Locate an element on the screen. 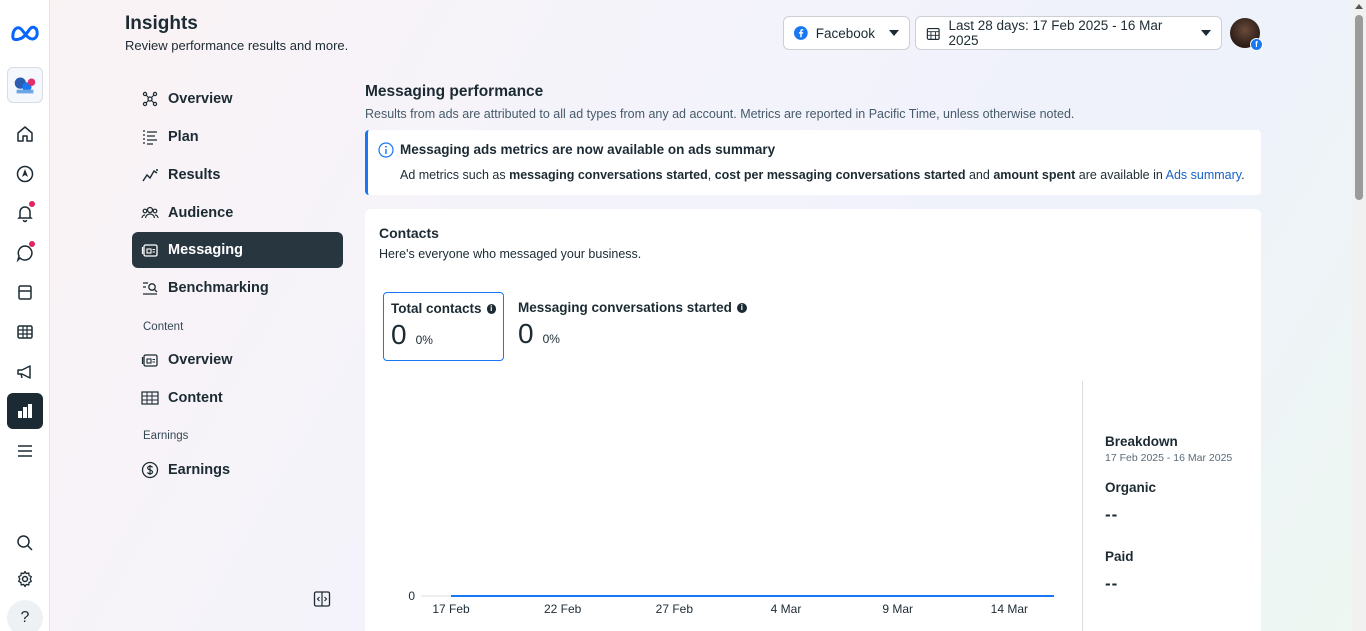 The width and height of the screenshot is (1366, 631). contacts-line-chart: 0 17 Feb 22 Feb 27 Feb 4 Mar 9 Mar 14 Mar is located at coordinates (731, 602).